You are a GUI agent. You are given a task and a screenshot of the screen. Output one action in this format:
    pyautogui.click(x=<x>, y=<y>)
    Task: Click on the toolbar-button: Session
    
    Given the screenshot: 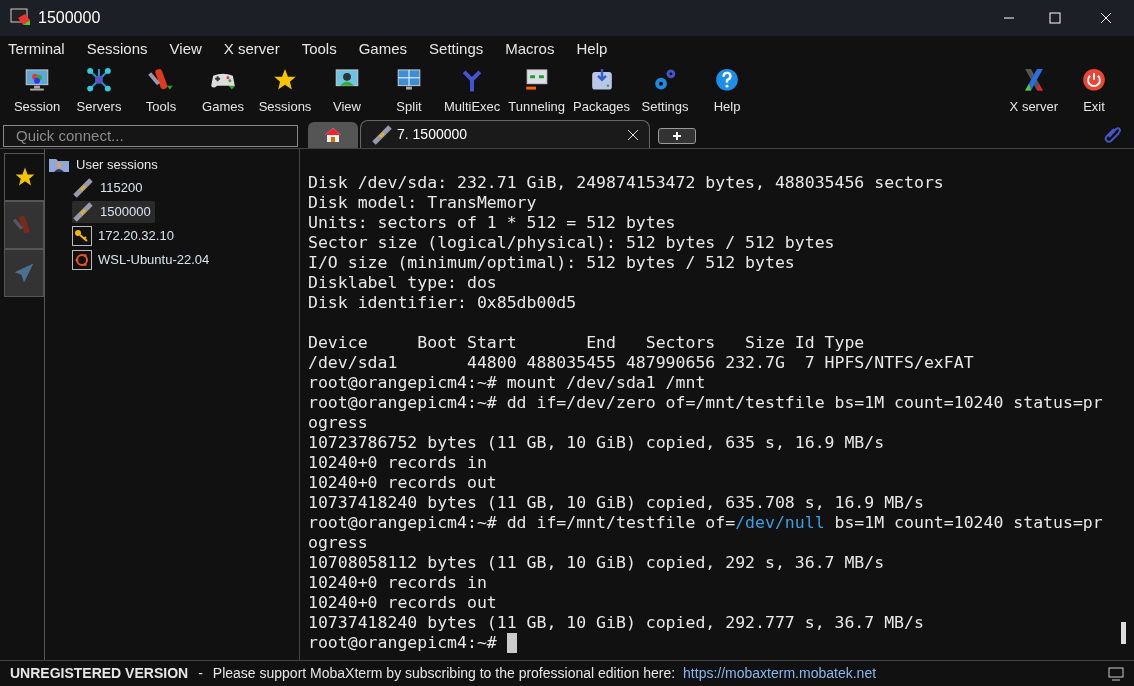 What is the action you would take?
    pyautogui.click(x=37, y=89)
    